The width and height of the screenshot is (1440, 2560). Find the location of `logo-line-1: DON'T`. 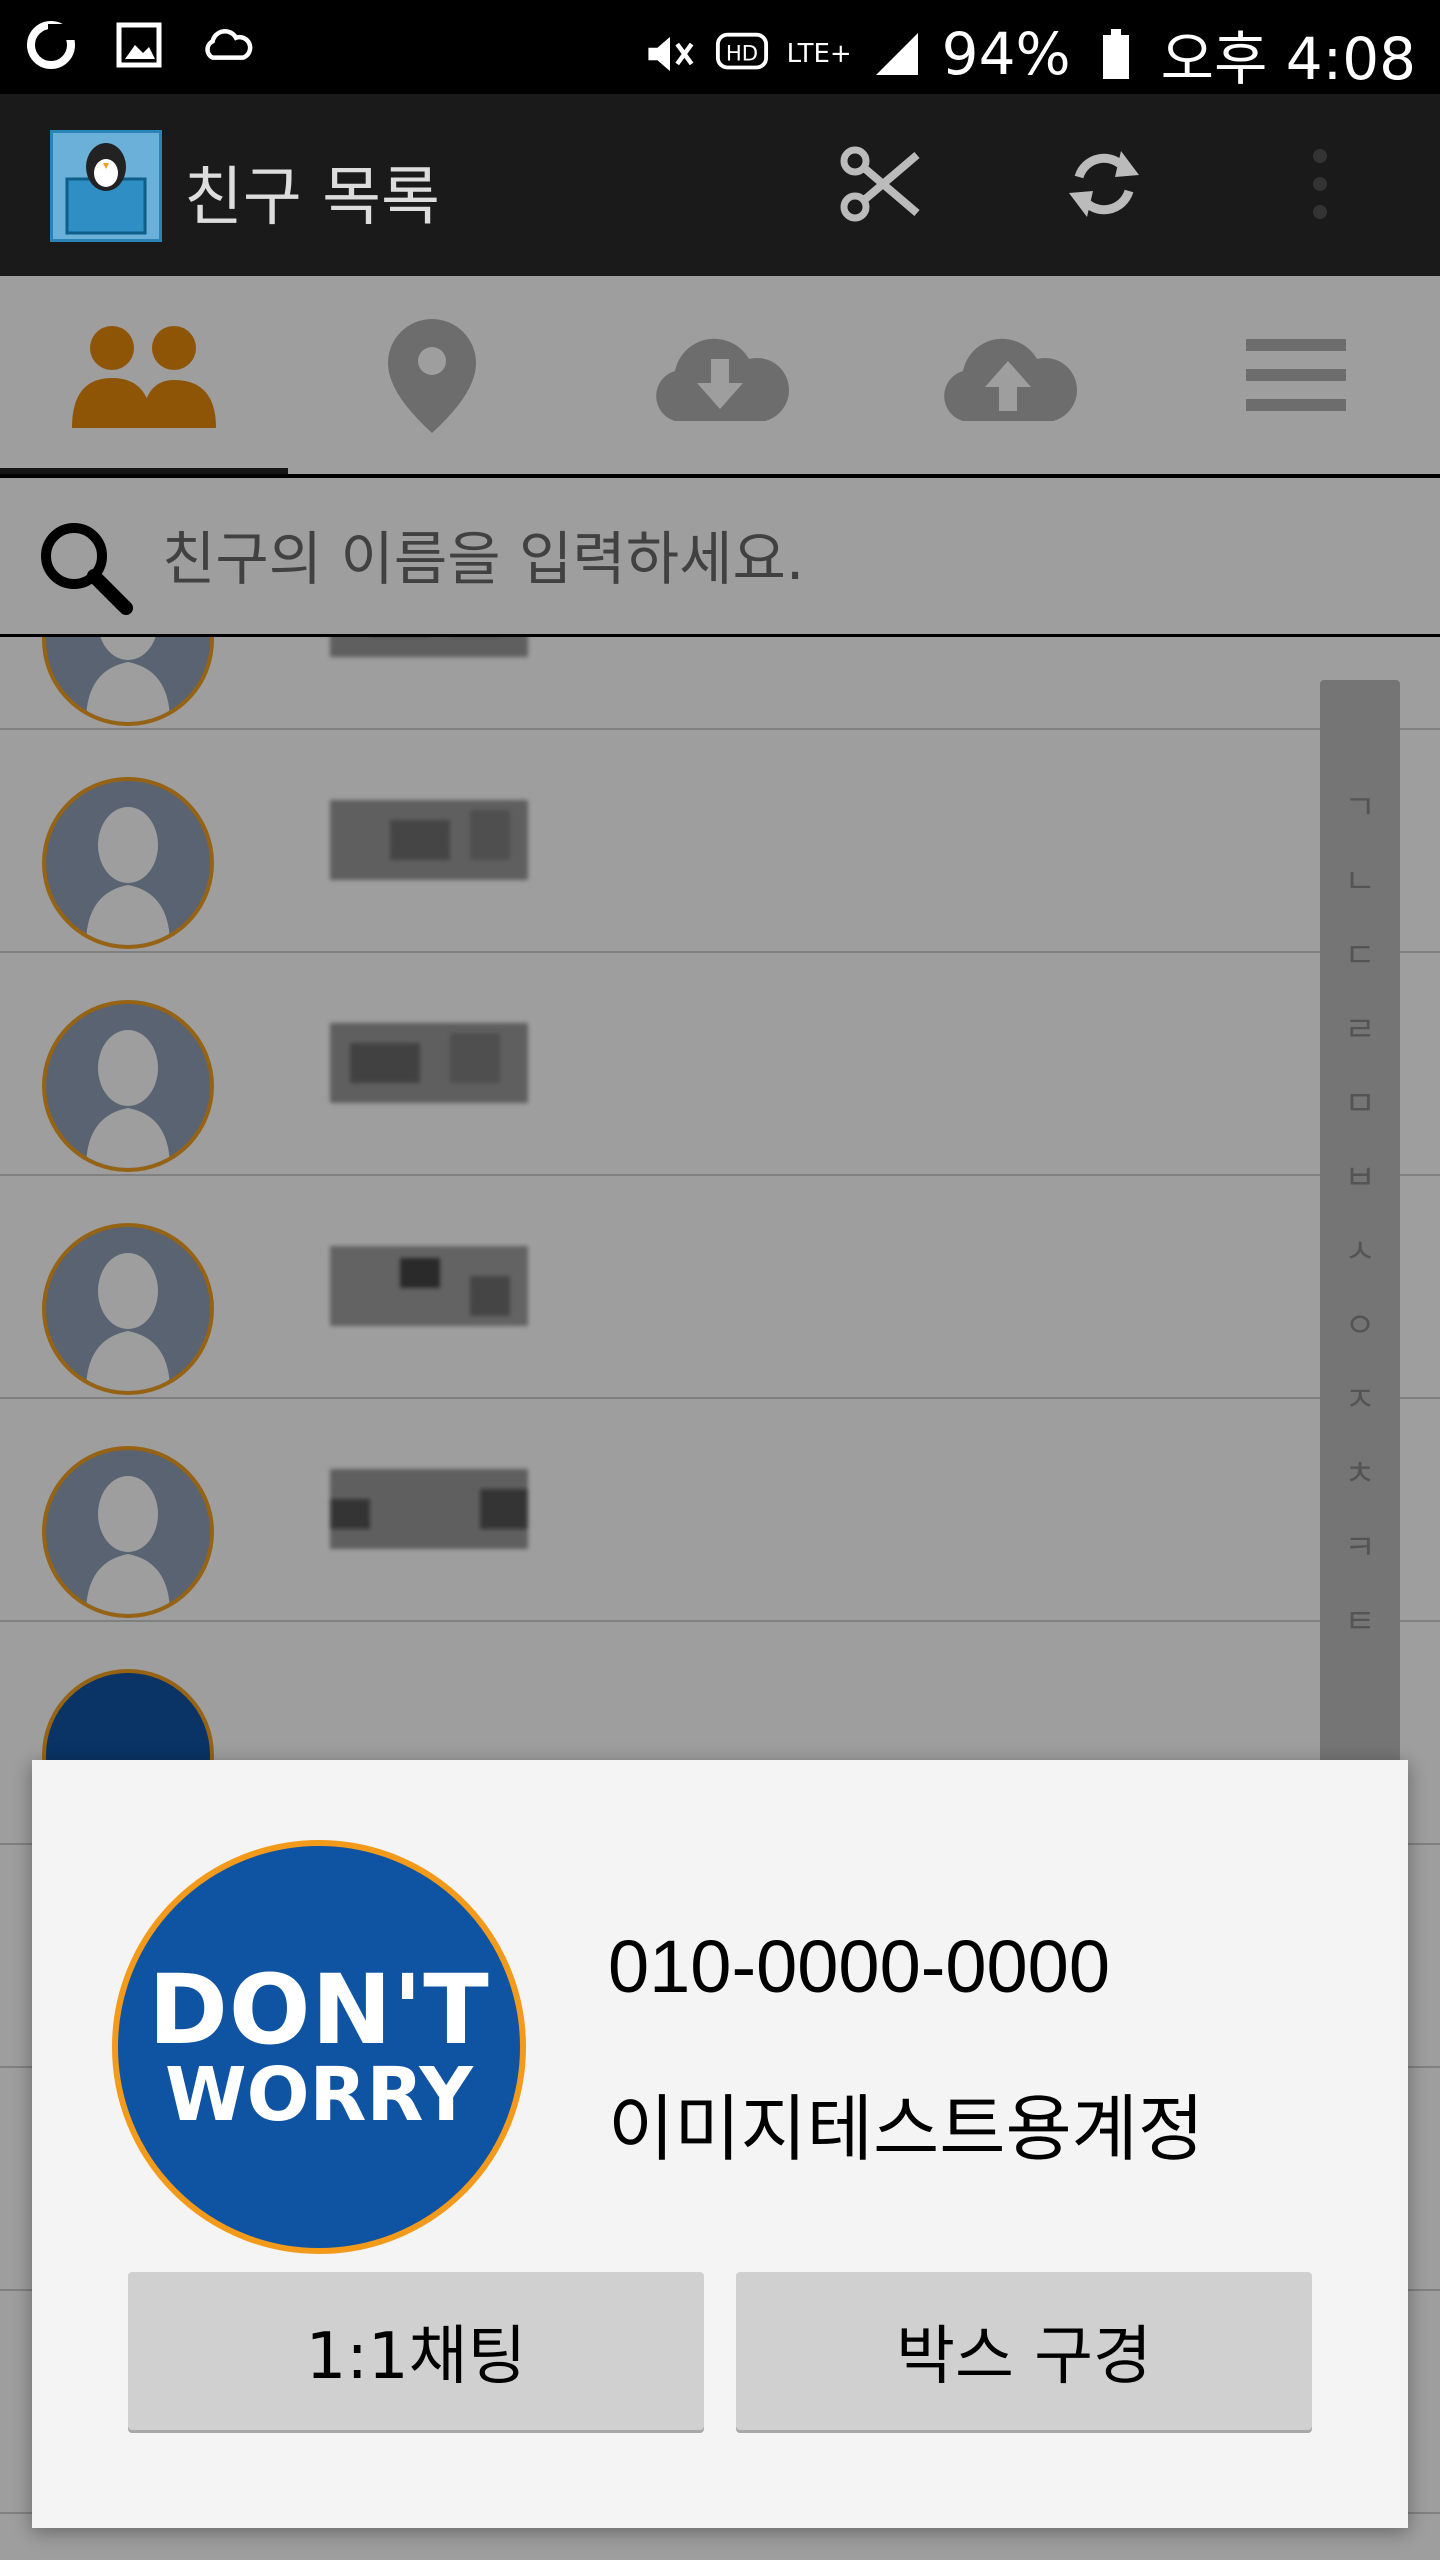

logo-line-1: DON'T is located at coordinates (319, 2010).